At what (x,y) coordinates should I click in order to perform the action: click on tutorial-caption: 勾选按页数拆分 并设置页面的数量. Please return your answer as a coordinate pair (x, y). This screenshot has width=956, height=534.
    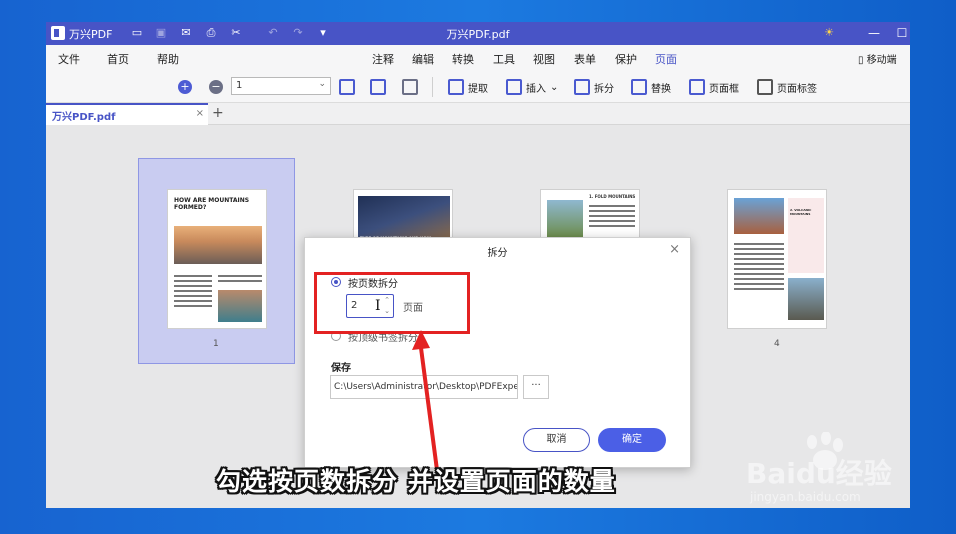
    Looking at the image, I should click on (416, 481).